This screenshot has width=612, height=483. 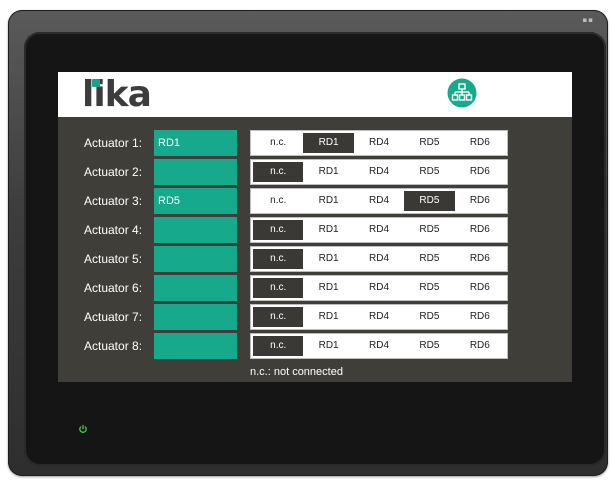 I want to click on footnote: n.c.: not connected, so click(x=296, y=372).